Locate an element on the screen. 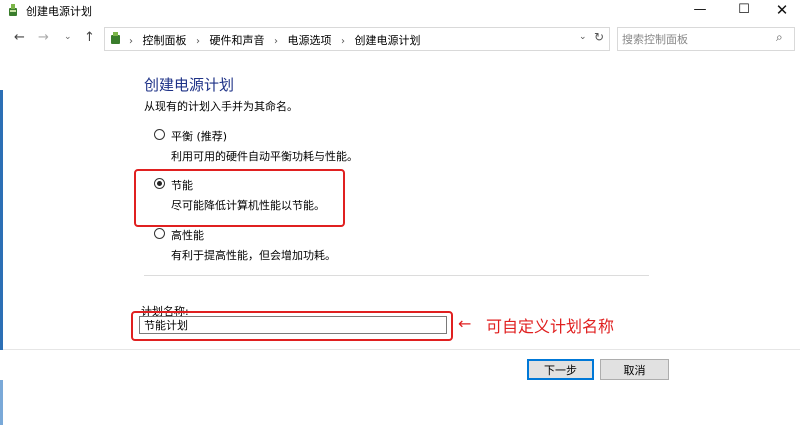 The width and height of the screenshot is (800, 425). maximize-button: ☐ is located at coordinates (744, 10).